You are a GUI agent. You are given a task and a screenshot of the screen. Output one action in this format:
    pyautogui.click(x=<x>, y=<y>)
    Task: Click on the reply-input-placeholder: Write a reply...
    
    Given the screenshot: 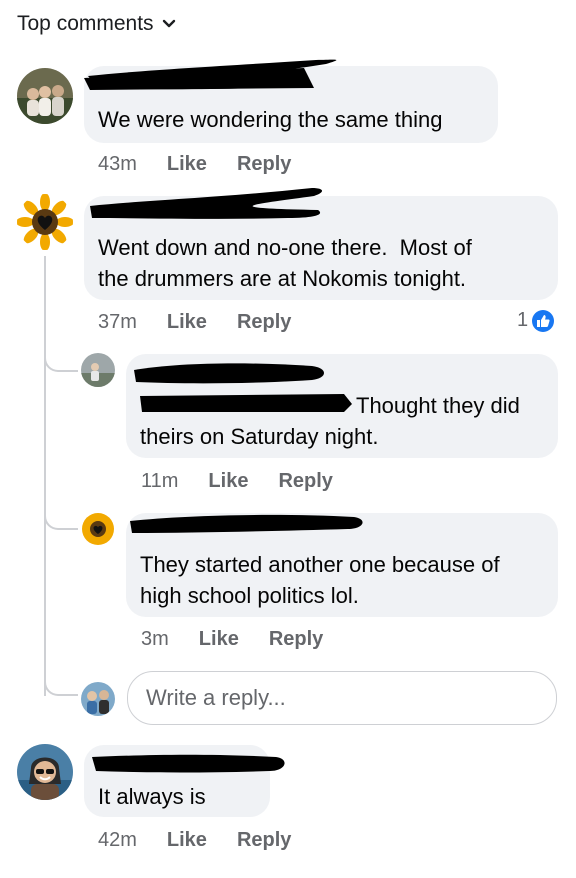 What is the action you would take?
    pyautogui.click(x=216, y=697)
    